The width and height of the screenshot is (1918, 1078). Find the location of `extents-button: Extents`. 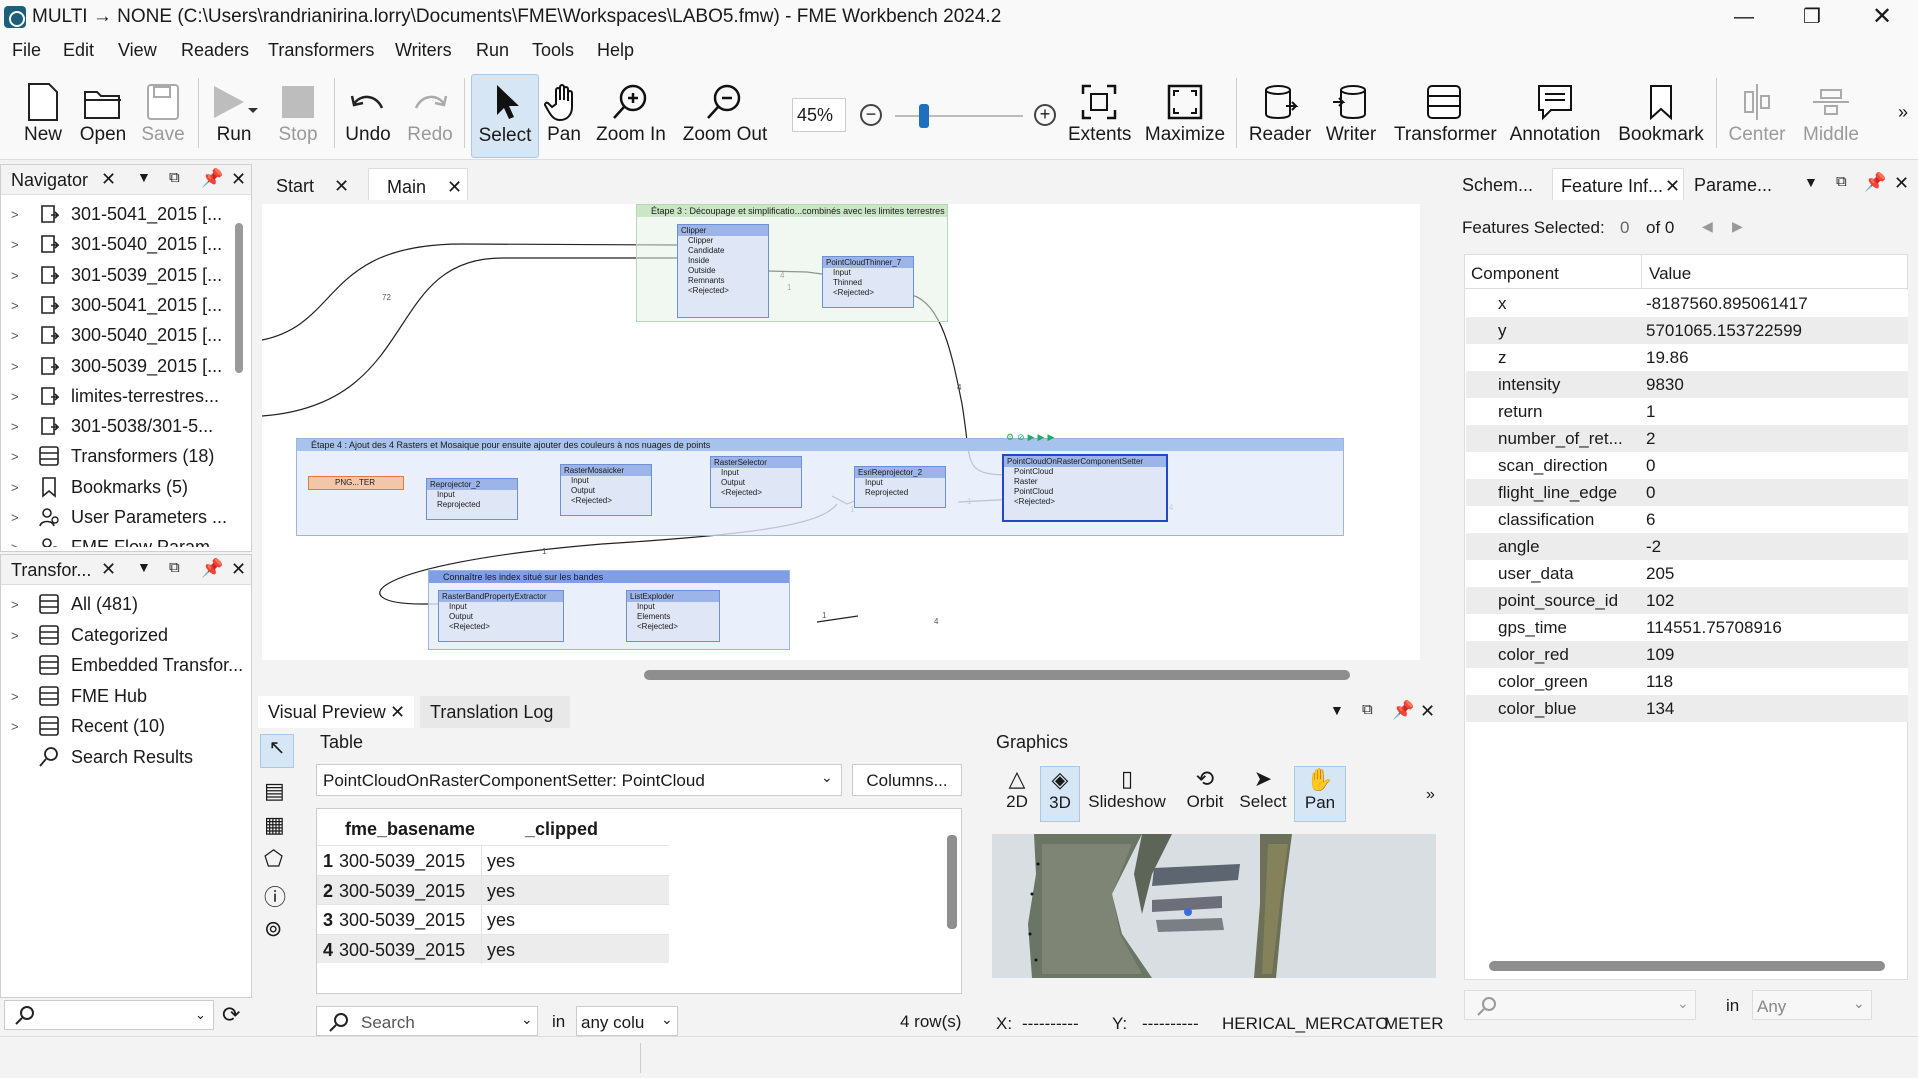

extents-button: Extents is located at coordinates (1099, 116).